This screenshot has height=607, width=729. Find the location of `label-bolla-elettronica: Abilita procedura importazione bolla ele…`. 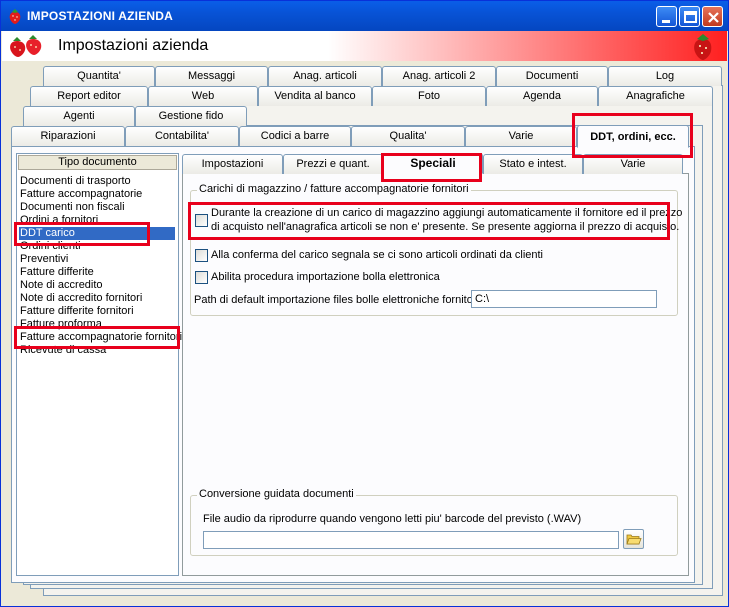

label-bolla-elettronica: Abilita procedura importazione bolla ele… is located at coordinates (325, 277).